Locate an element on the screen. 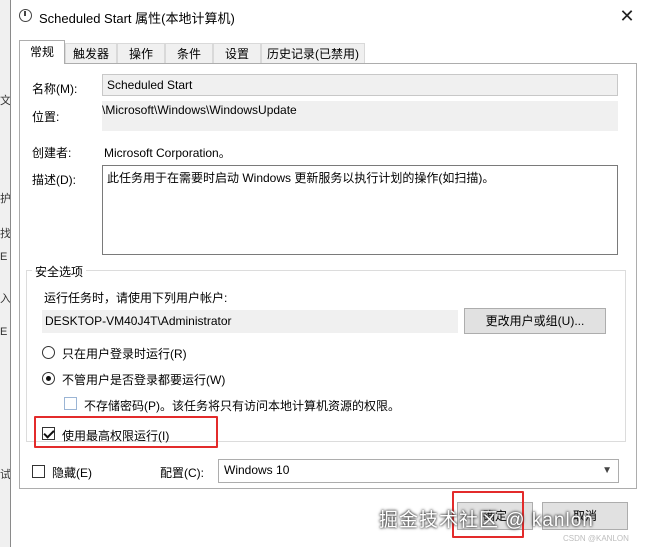 This screenshot has width=646, height=547. security-options-title: 安全选项 is located at coordinates (59, 271).